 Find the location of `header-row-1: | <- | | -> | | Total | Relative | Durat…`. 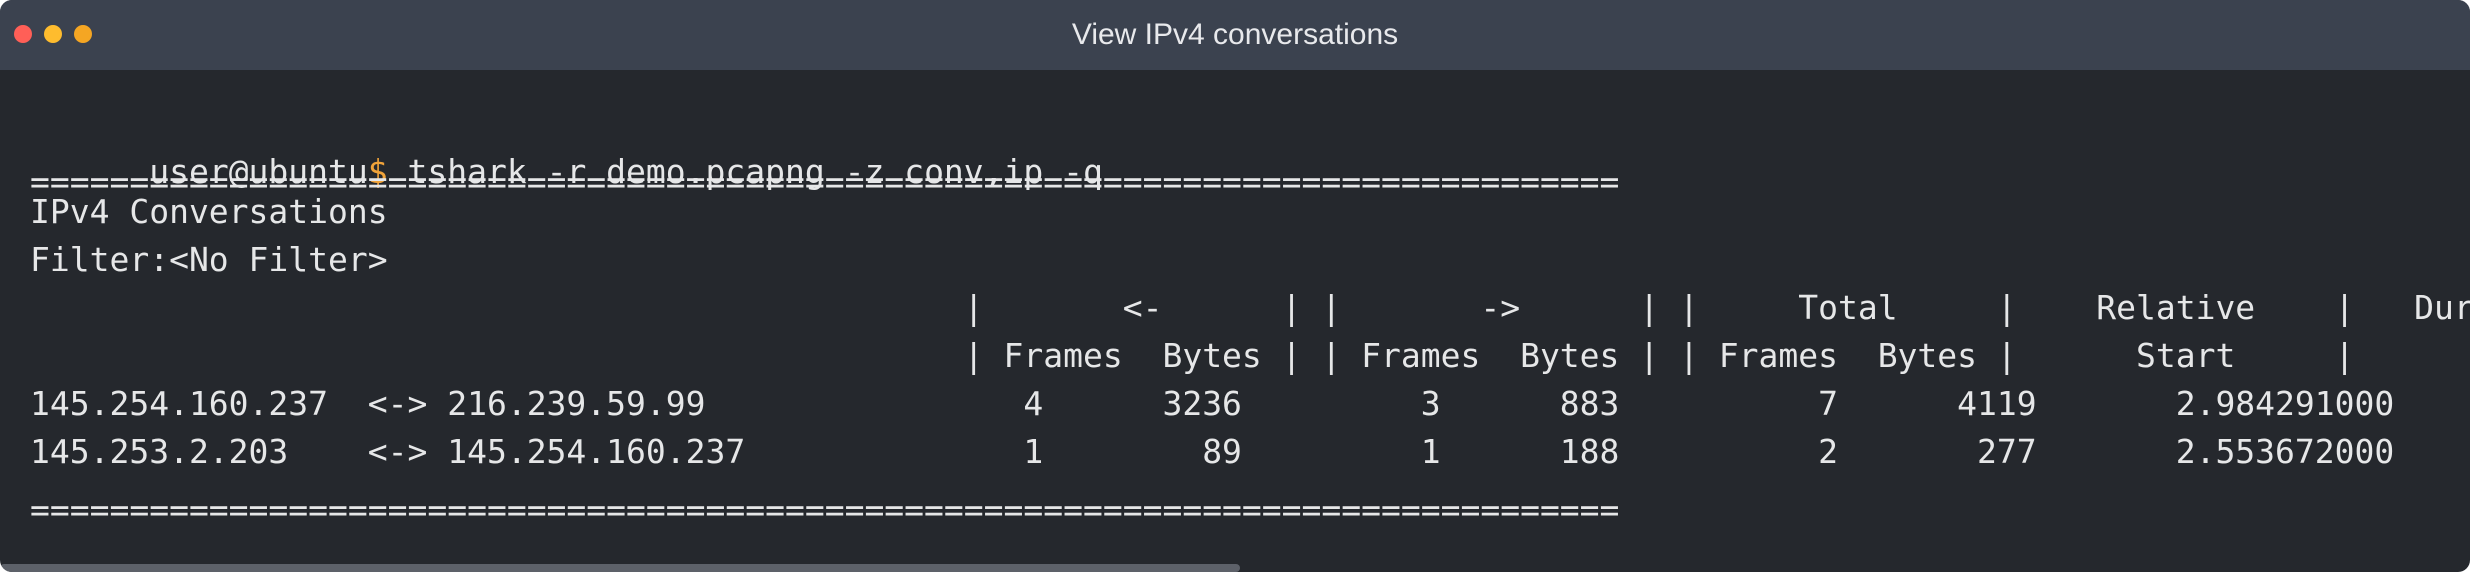

header-row-1: | <- | | -> | | Total | Relative | Durat… is located at coordinates (1250, 307).